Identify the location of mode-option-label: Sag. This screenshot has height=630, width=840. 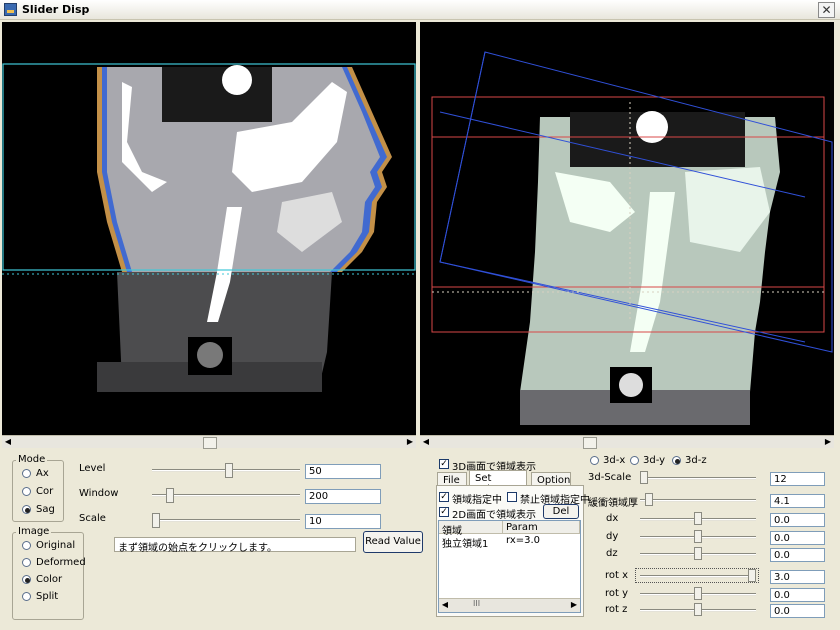
(45, 509).